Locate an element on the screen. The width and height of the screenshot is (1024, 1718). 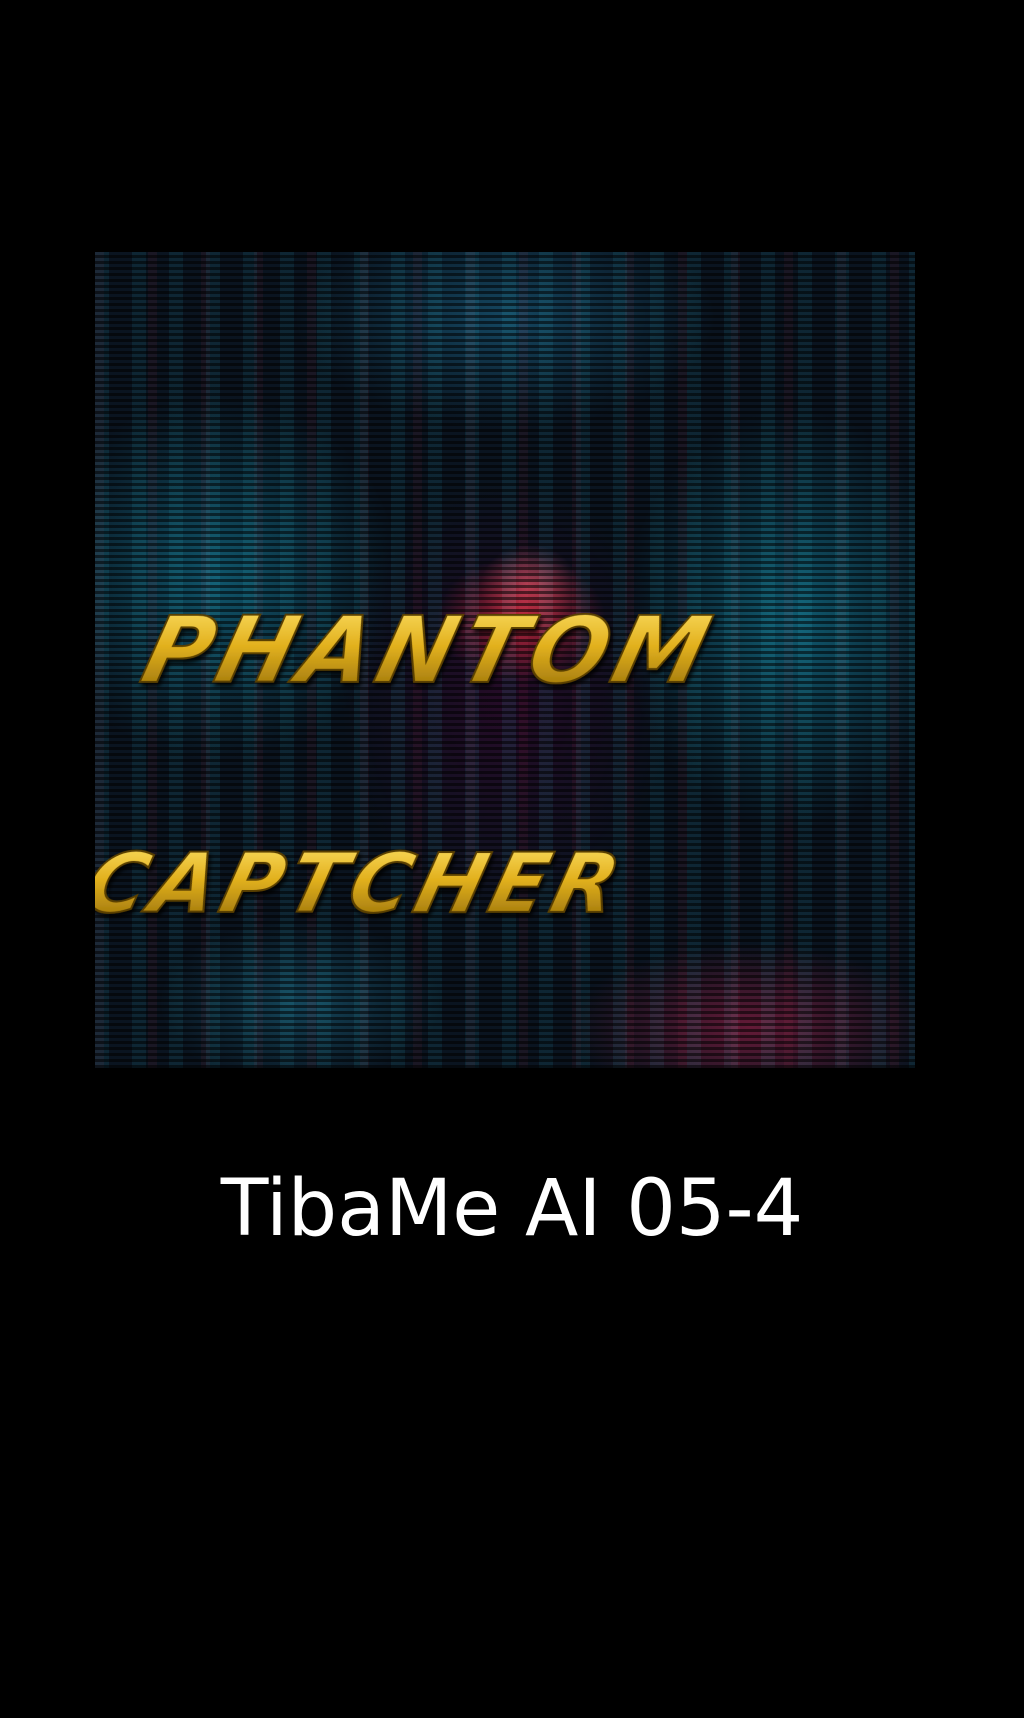
logo-line-1: PHANTOM is located at coordinates (429, 650).